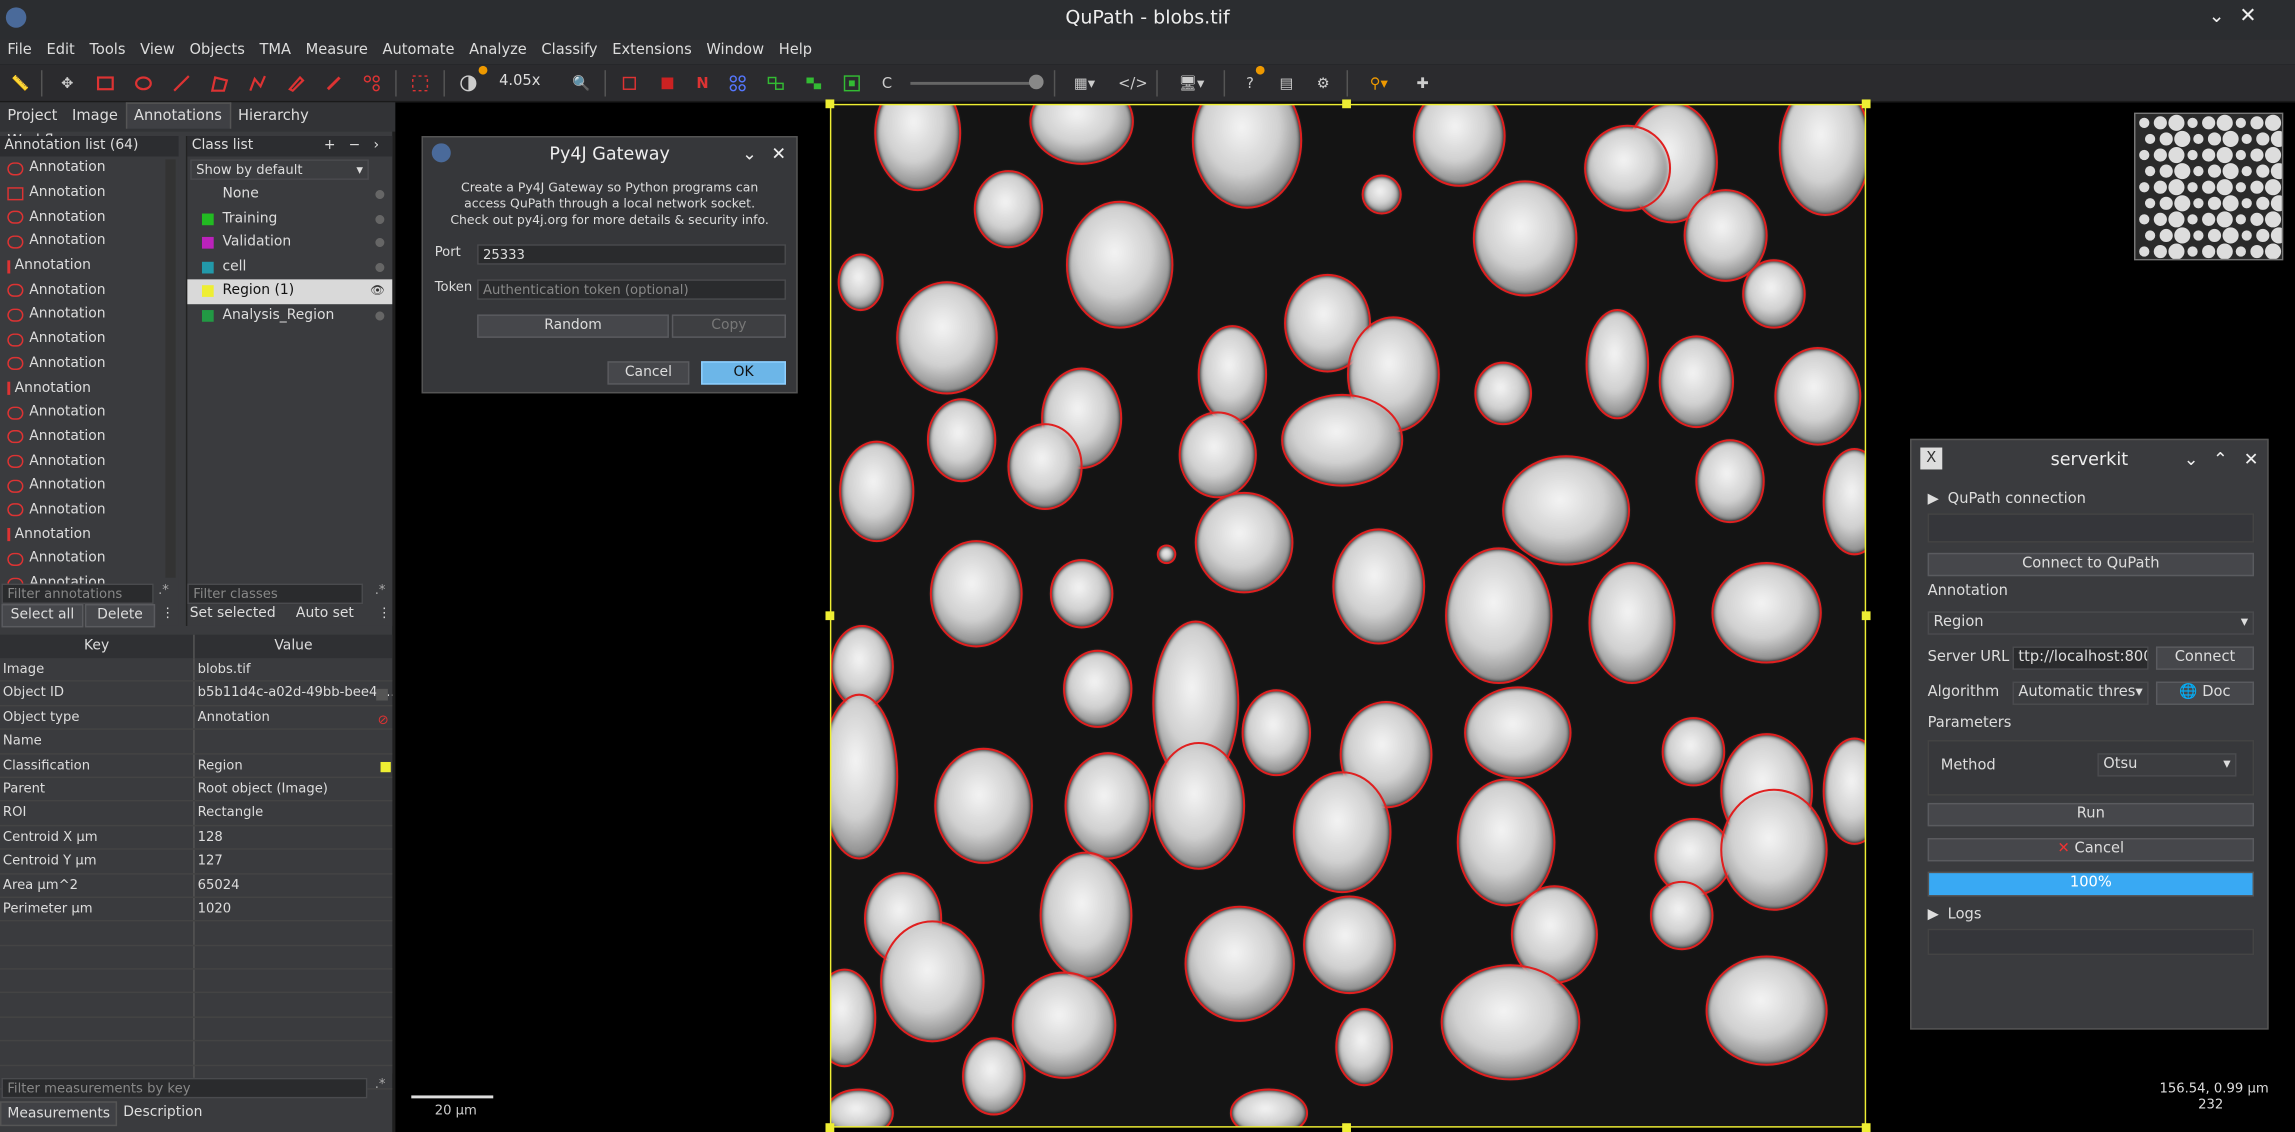 The image size is (2295, 1132). What do you see at coordinates (196, 670) in the screenshot?
I see `table-row: Image blobs.tif` at bounding box center [196, 670].